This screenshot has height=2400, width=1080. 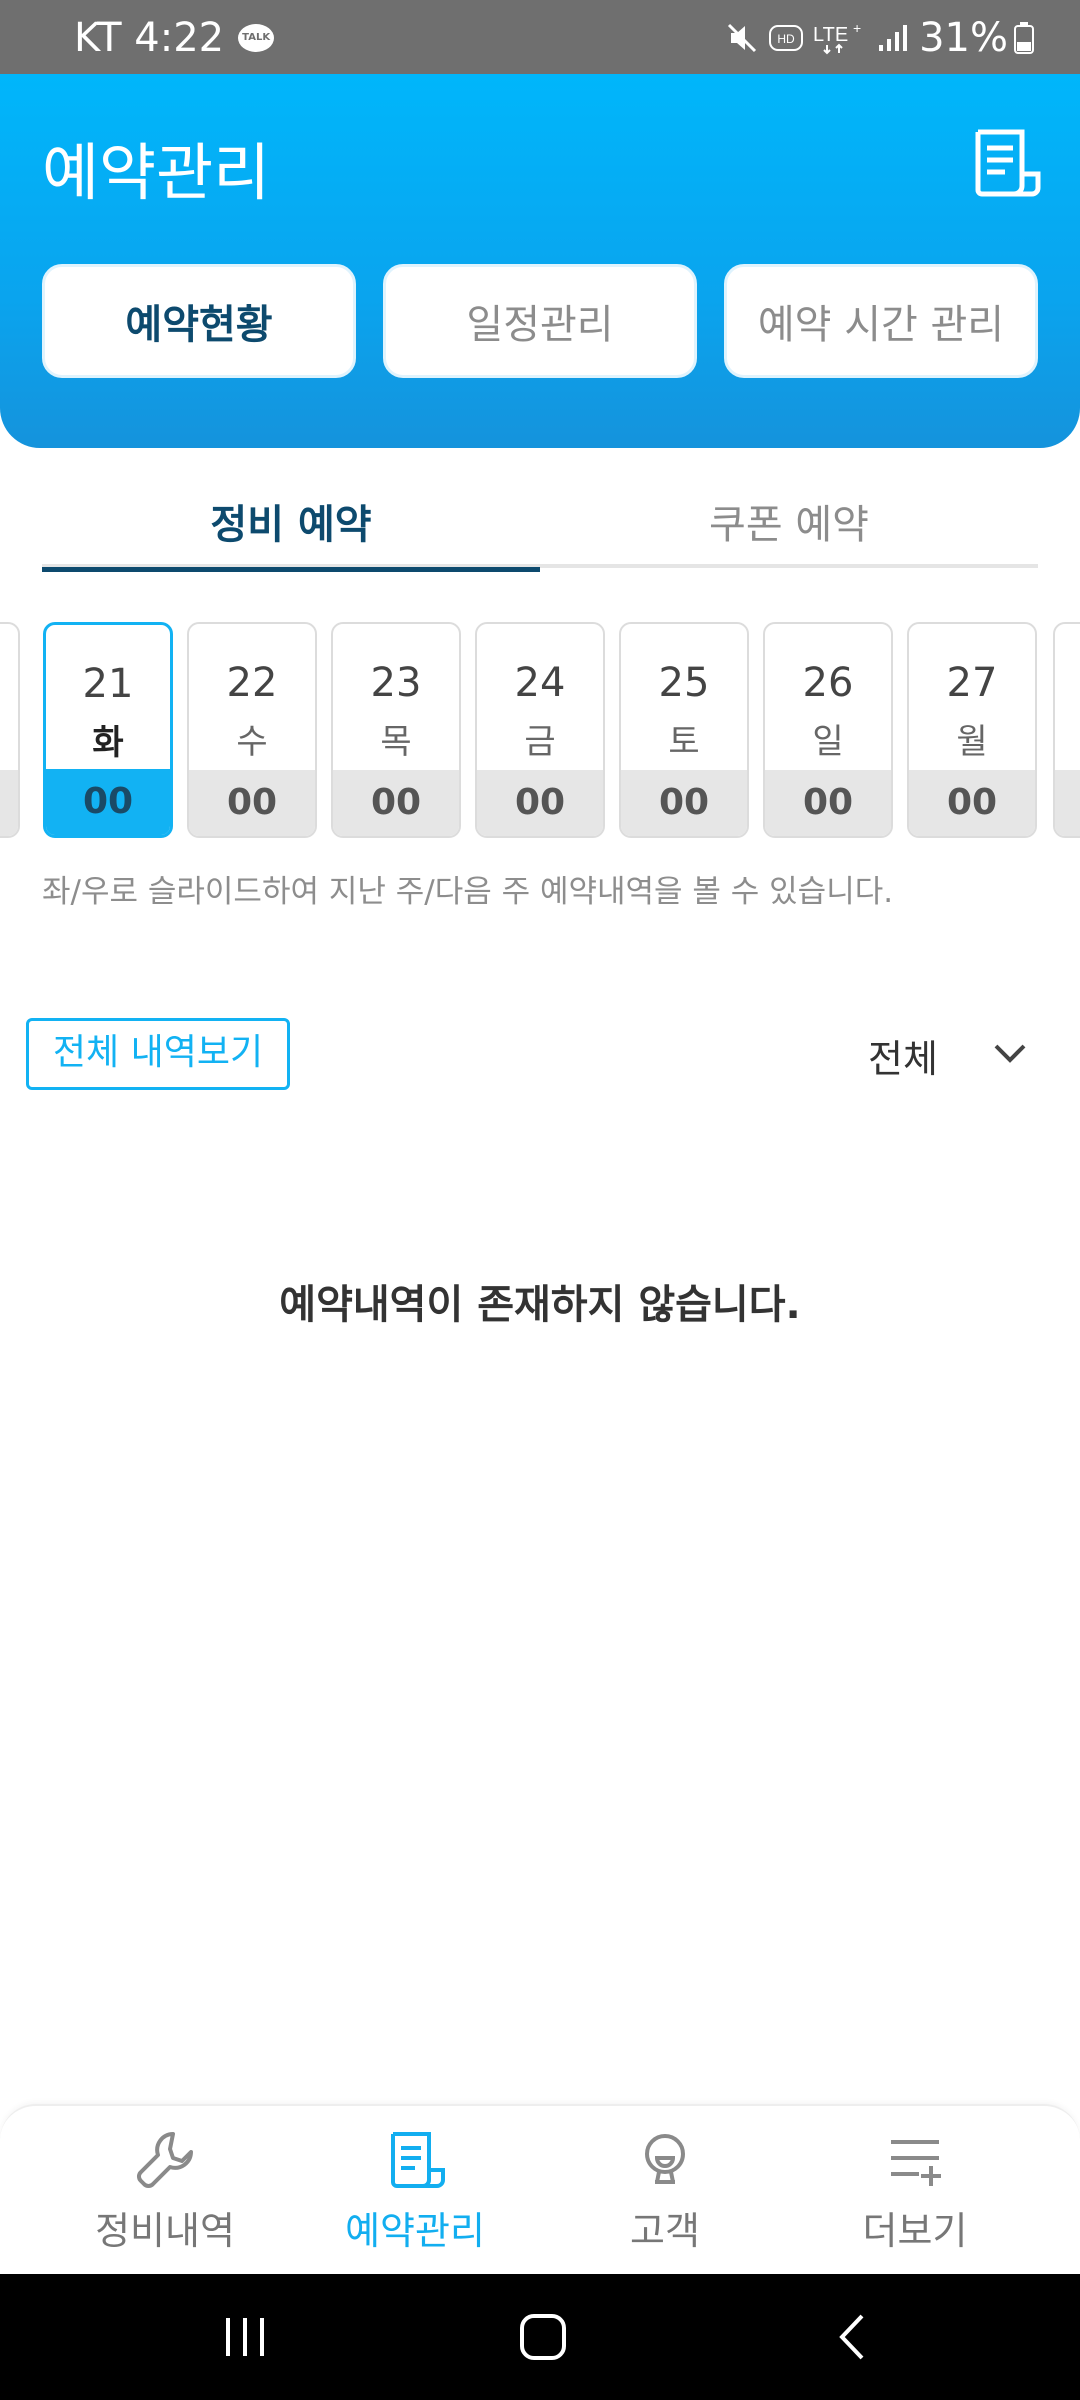 I want to click on segment-schedule: 일정관리, so click(x=540, y=321).